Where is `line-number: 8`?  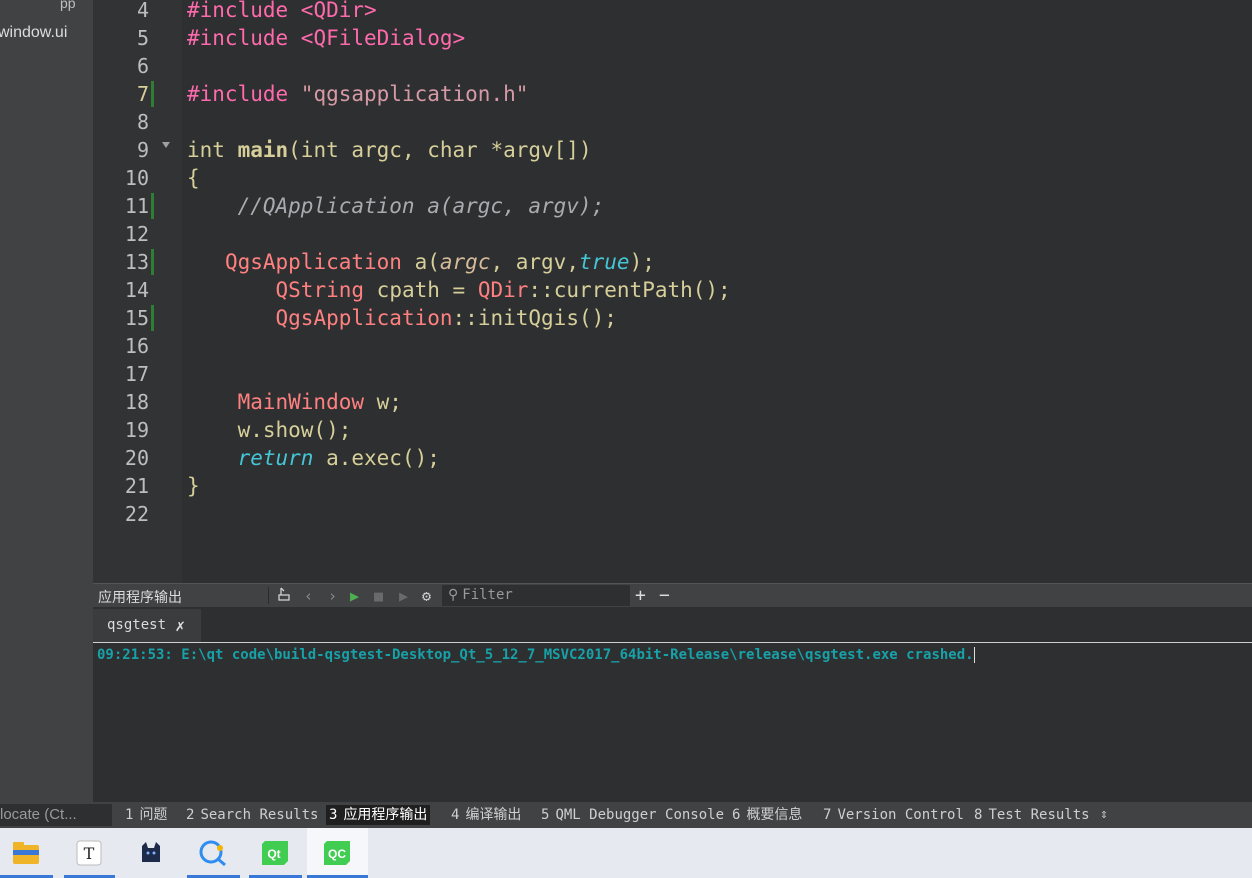 line-number: 8 is located at coordinates (142, 122).